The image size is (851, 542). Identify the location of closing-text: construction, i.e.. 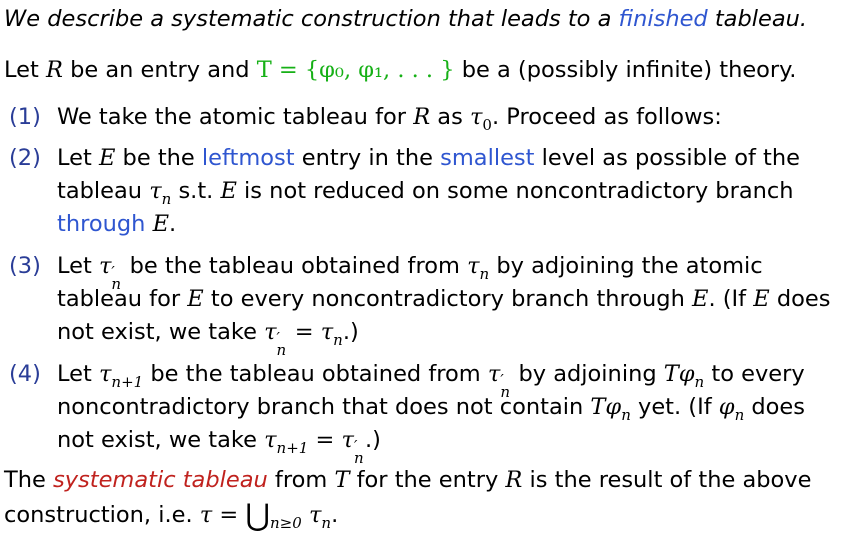
(102, 515).